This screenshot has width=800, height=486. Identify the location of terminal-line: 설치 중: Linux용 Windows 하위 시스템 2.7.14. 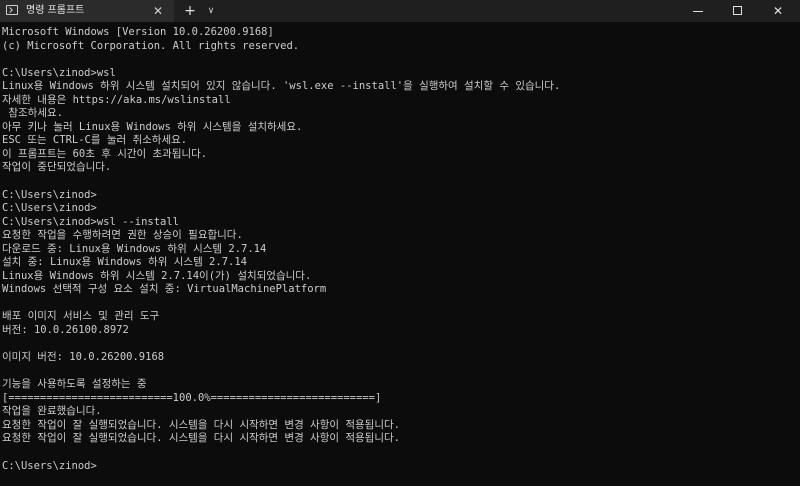
(124, 262).